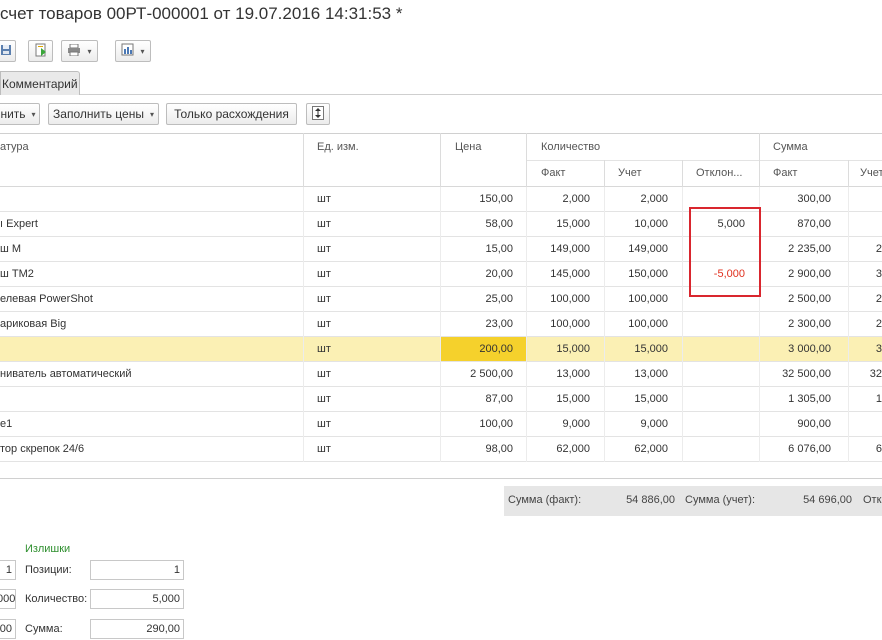  I want to click on print-button: ▾, so click(79, 51).